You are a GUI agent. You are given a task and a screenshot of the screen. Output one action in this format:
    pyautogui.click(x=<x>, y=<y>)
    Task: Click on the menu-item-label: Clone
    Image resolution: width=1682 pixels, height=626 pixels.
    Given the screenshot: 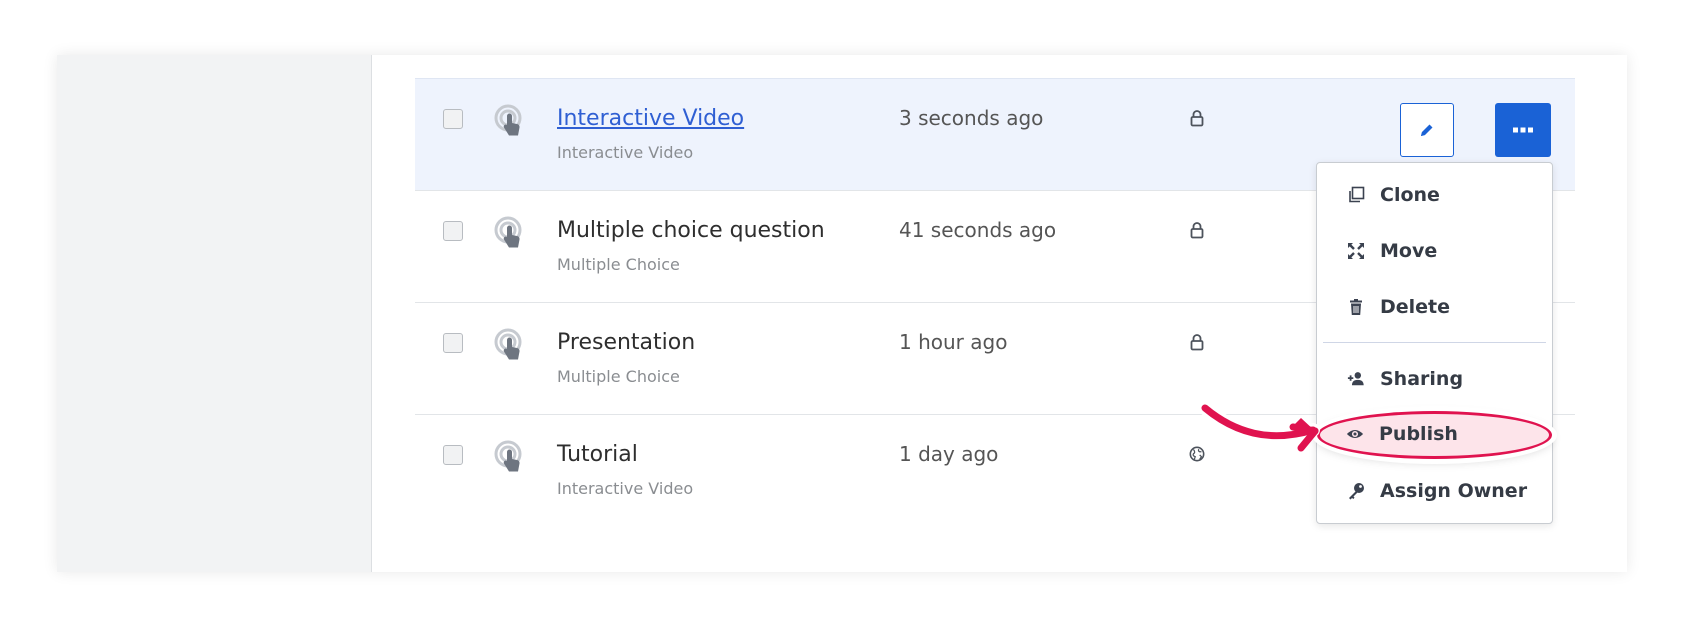 What is the action you would take?
    pyautogui.click(x=1410, y=195)
    